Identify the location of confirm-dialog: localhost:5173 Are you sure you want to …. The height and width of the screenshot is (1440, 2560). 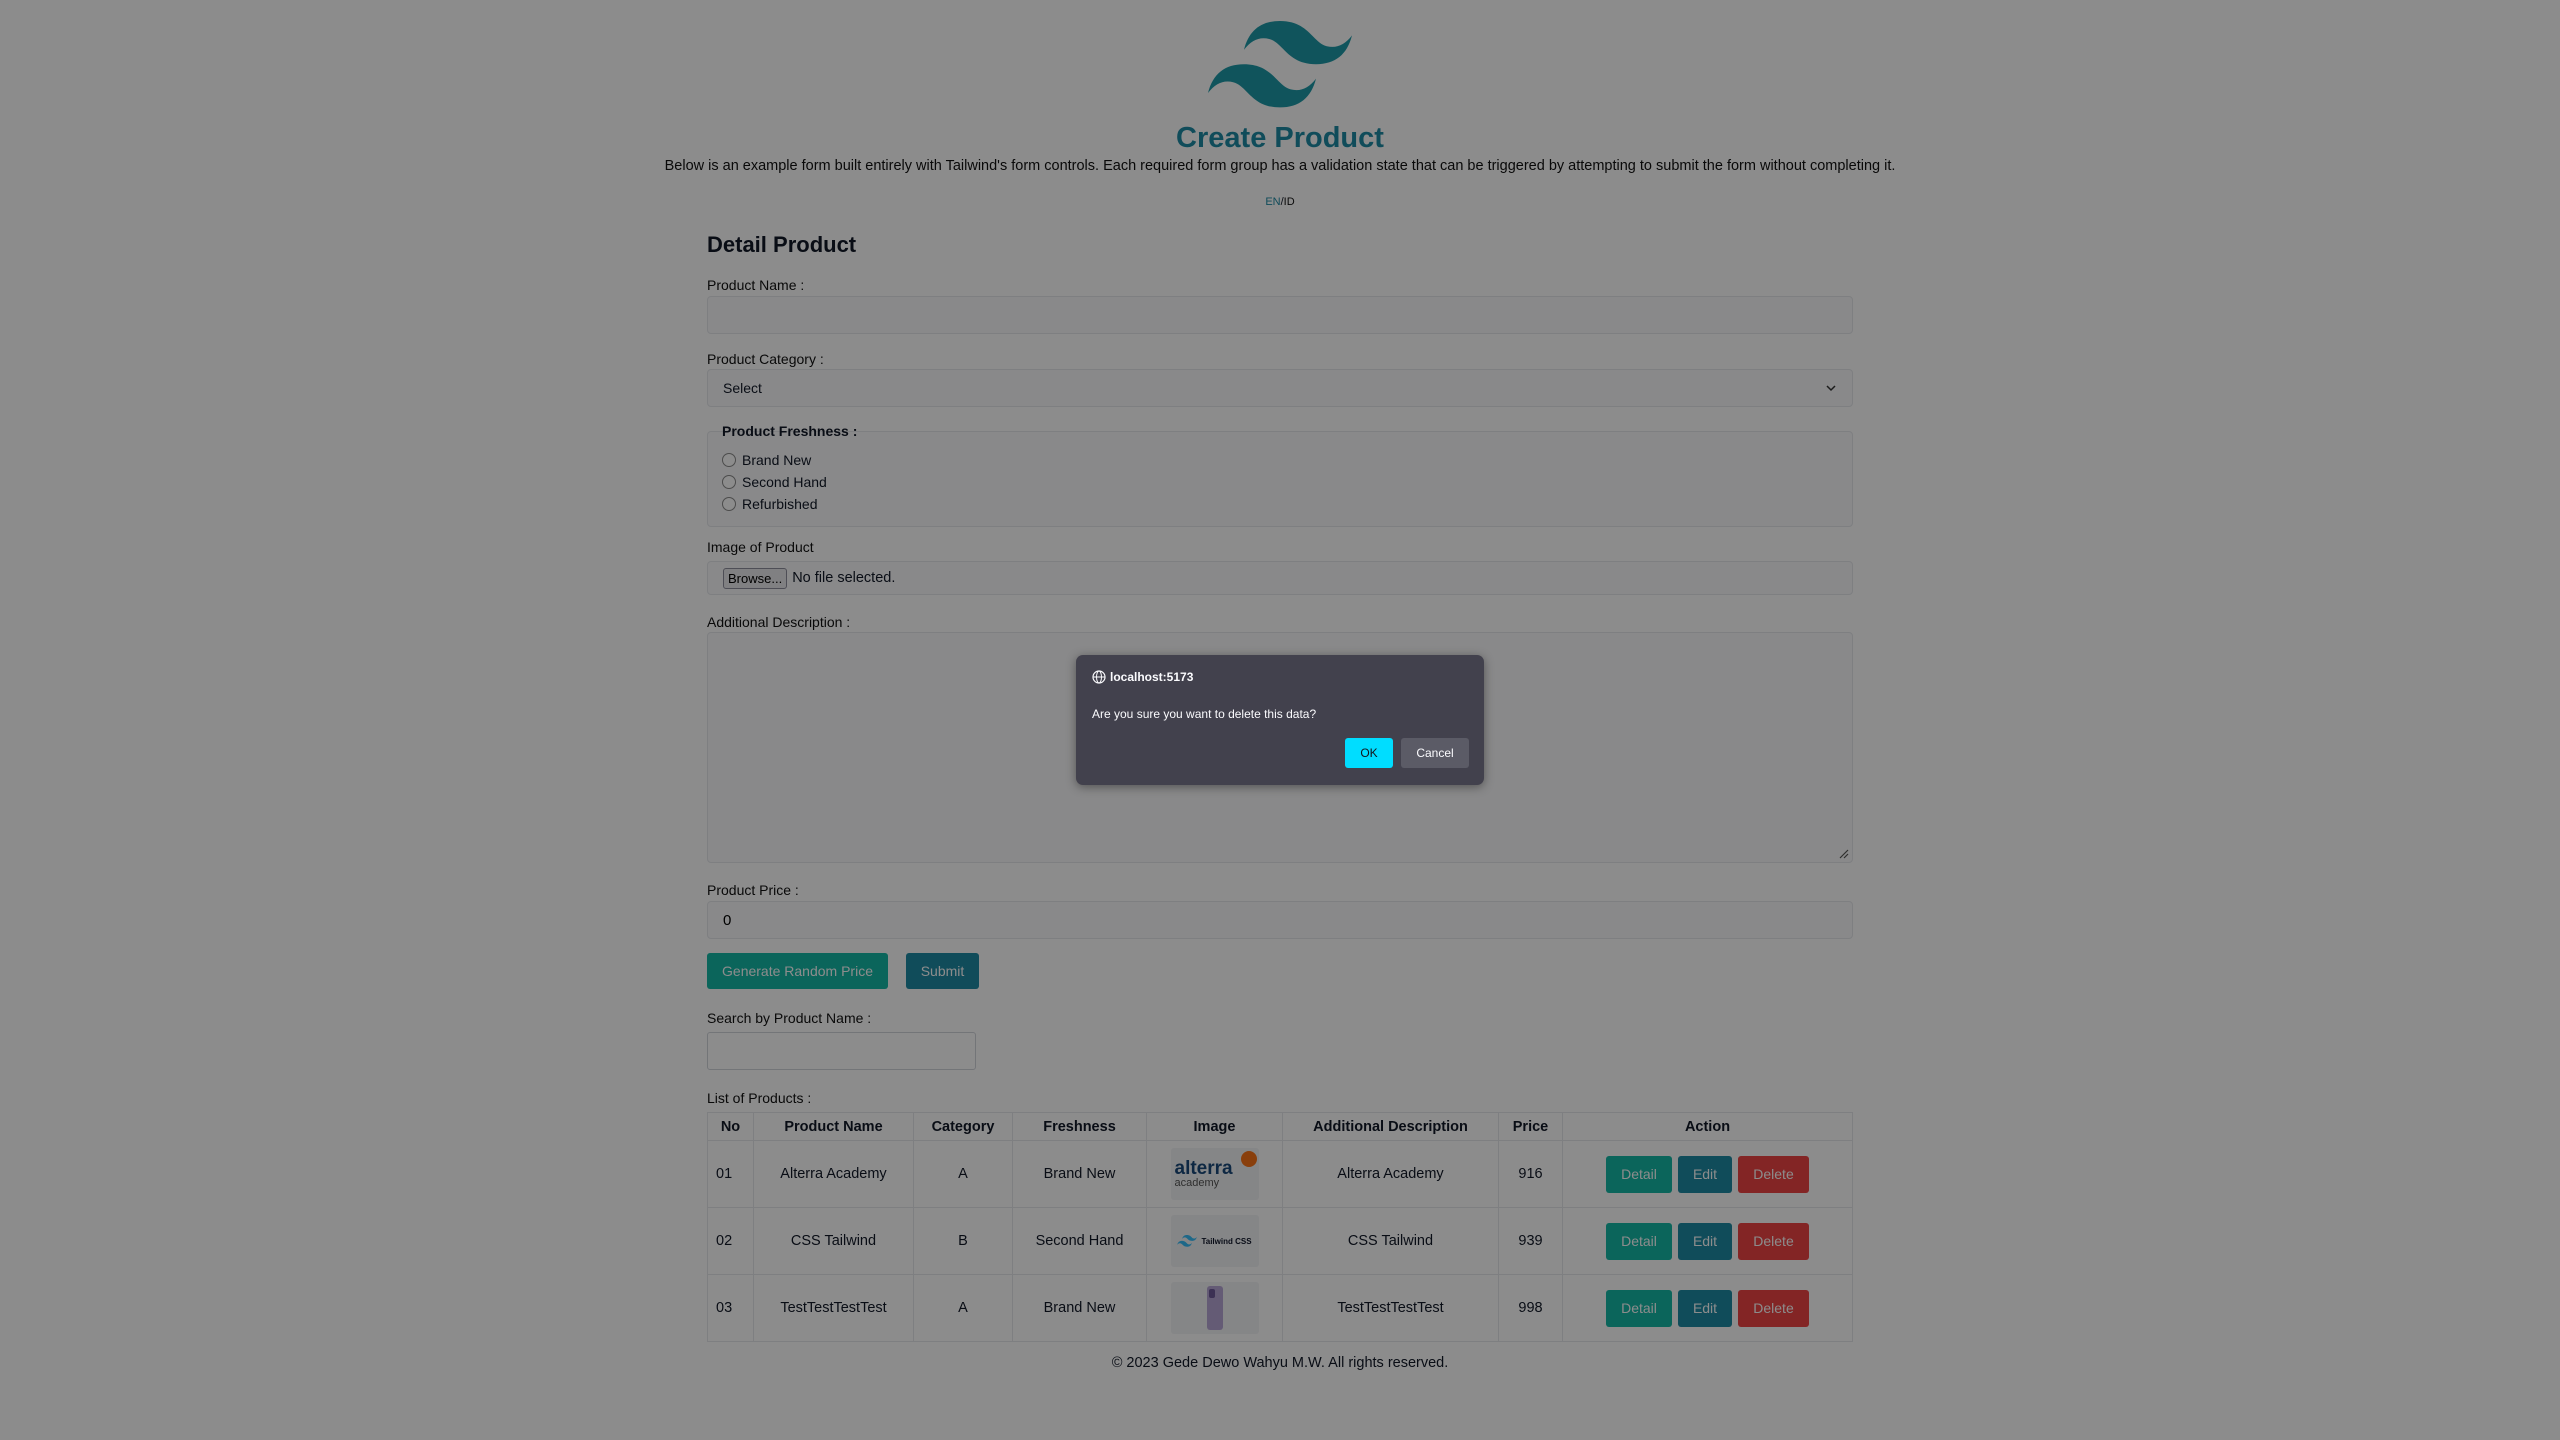
(1280, 720).